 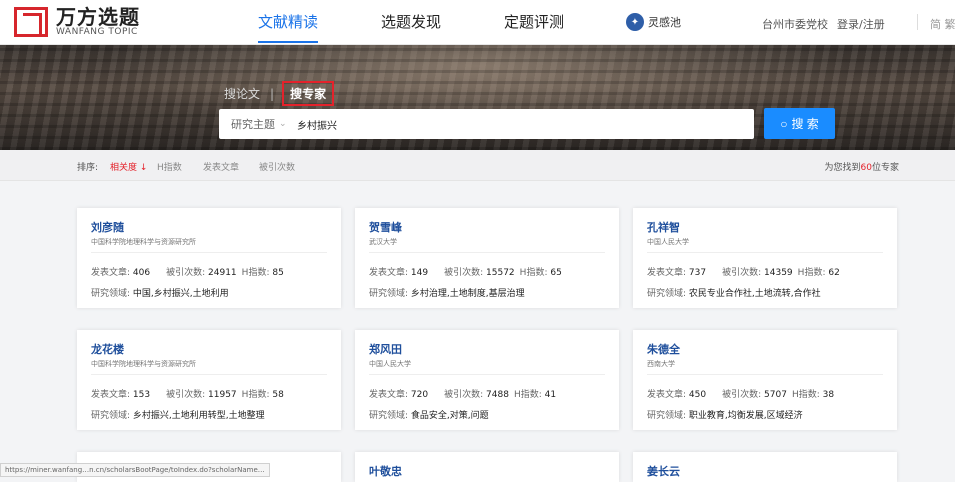 I want to click on search-type-select: 研究主题 ⌄, so click(x=258, y=124).